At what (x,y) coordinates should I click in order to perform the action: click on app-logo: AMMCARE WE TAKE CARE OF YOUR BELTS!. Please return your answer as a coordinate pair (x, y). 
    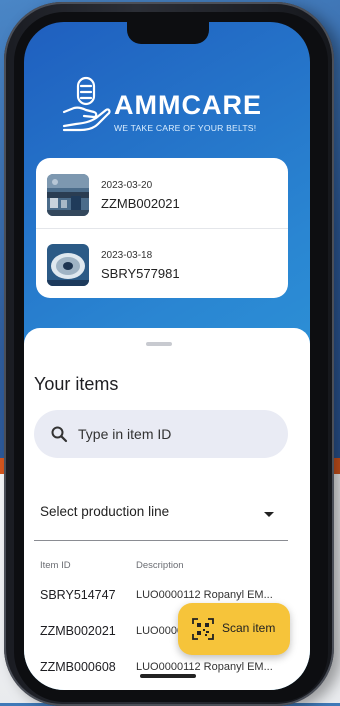
    Looking at the image, I should click on (175, 109).